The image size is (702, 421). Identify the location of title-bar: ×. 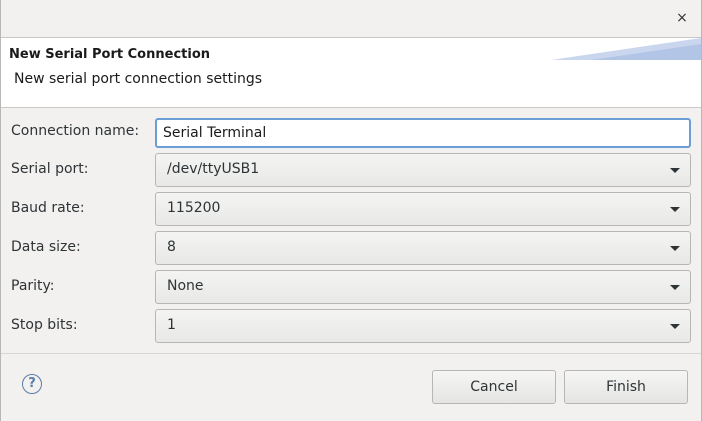
(351, 19).